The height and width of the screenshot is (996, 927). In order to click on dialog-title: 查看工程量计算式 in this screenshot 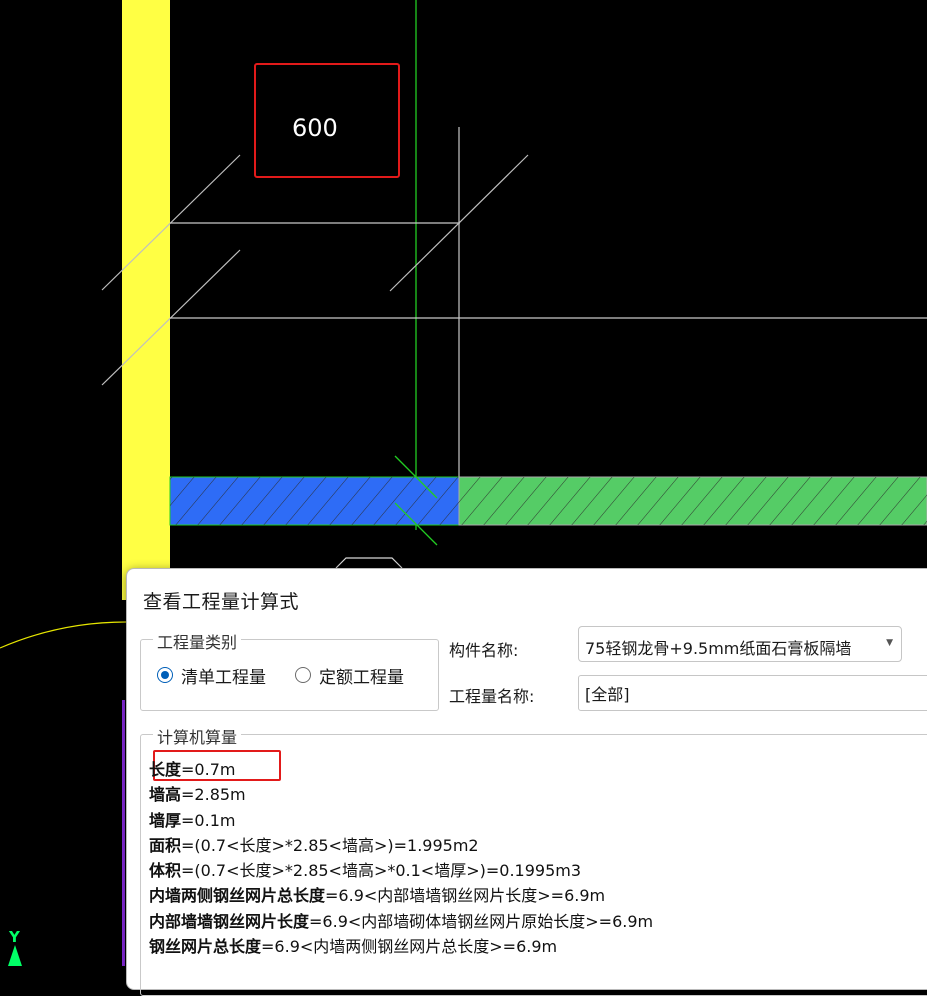, I will do `click(221, 602)`.